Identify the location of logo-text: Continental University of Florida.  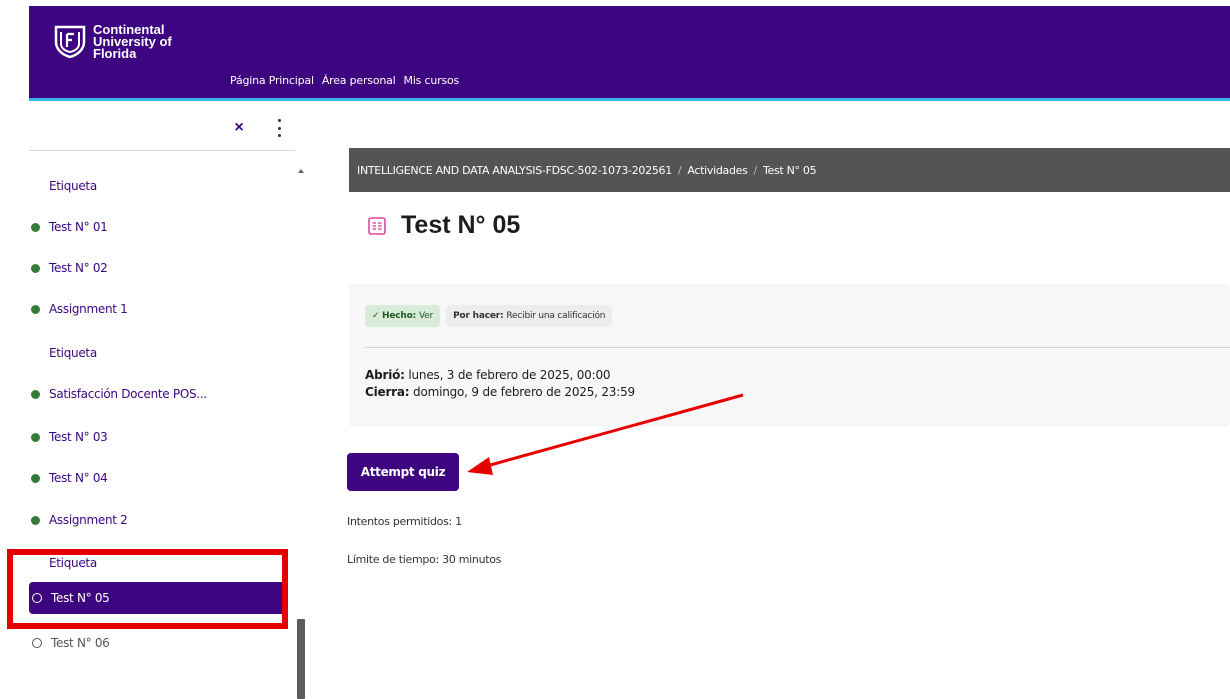
(132, 42).